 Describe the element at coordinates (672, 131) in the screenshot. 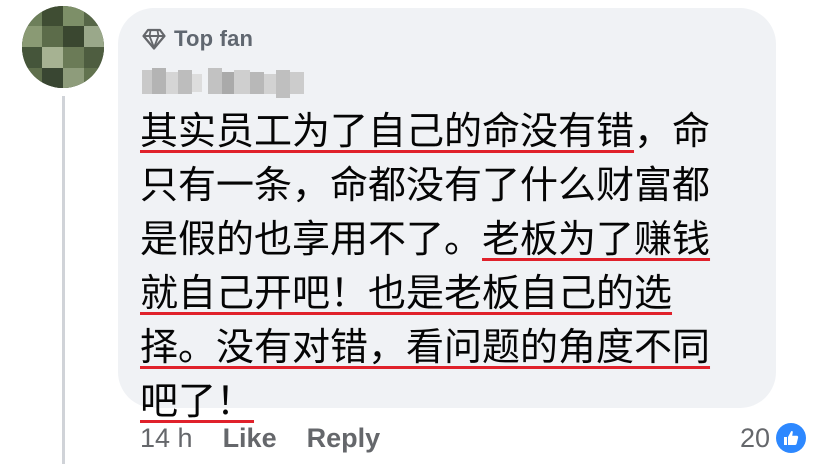

I see `text-segment: ，命` at that location.